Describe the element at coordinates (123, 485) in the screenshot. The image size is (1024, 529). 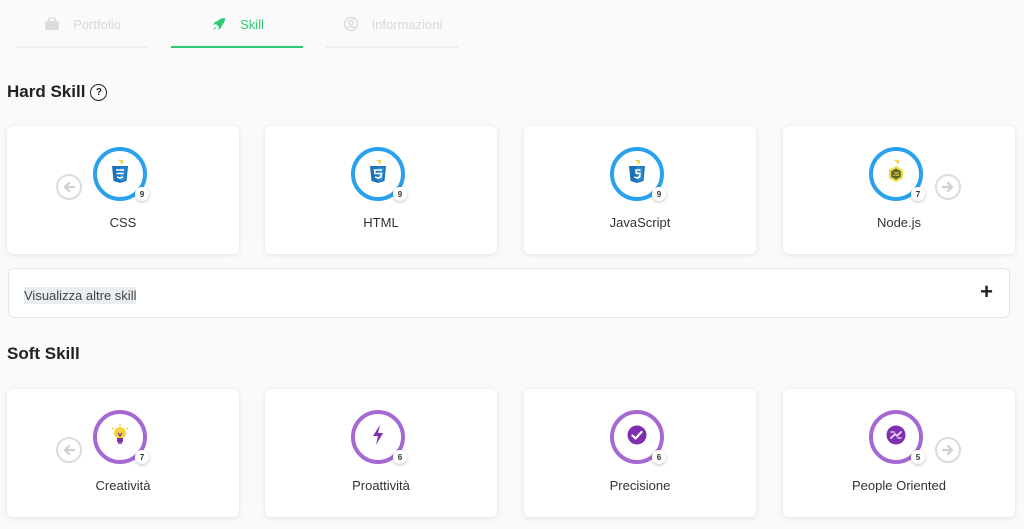
I see `skill-name: Creatività` at that location.